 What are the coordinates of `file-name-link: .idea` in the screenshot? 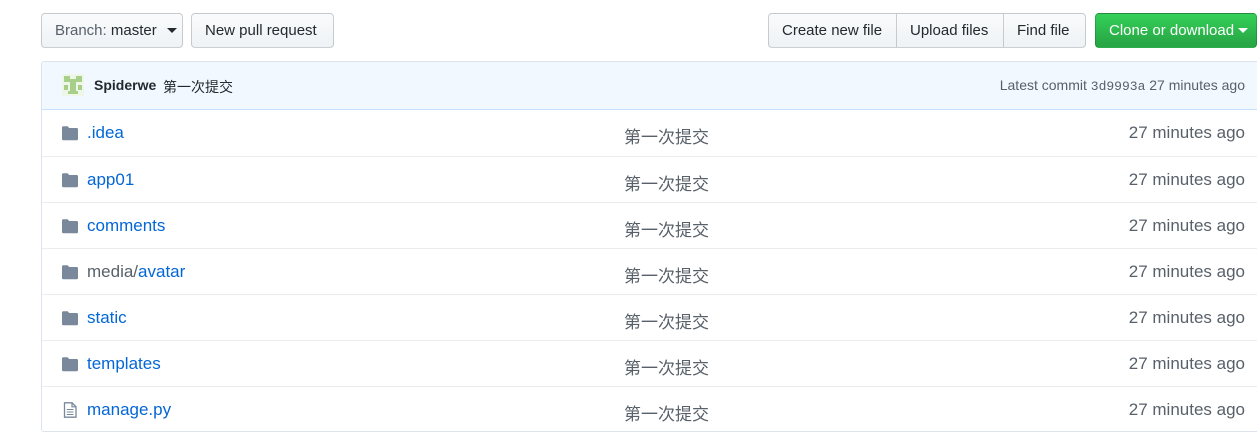 It's located at (105, 133).